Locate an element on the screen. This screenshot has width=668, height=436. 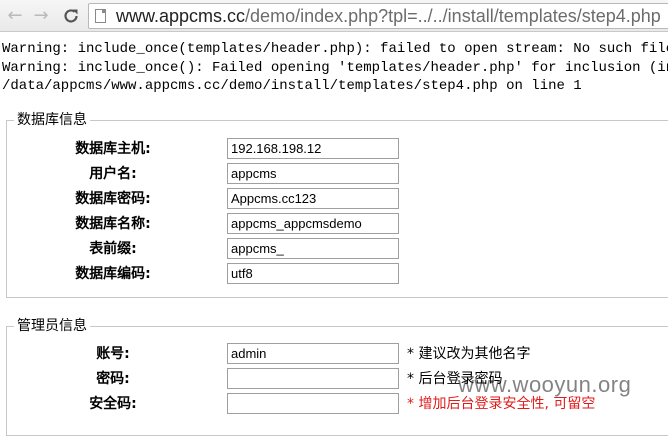
db-charset-row: 数据库编码: utf8 is located at coordinates (337, 274).